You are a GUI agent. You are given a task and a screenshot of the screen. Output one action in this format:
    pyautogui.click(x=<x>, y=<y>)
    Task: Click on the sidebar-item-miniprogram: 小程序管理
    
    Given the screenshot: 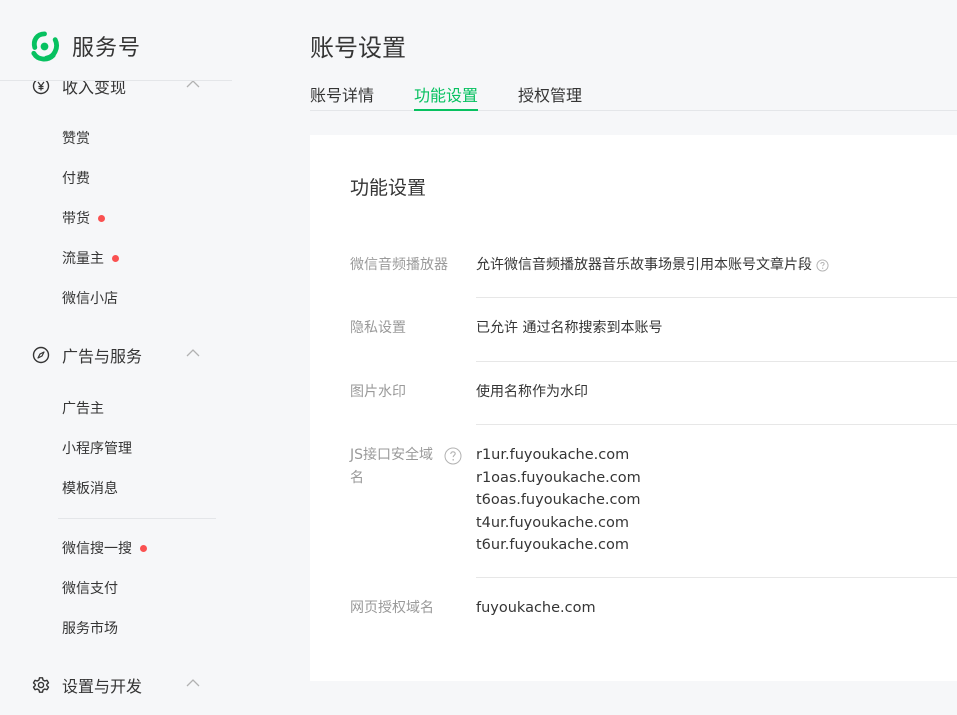 What is the action you would take?
    pyautogui.click(x=97, y=448)
    